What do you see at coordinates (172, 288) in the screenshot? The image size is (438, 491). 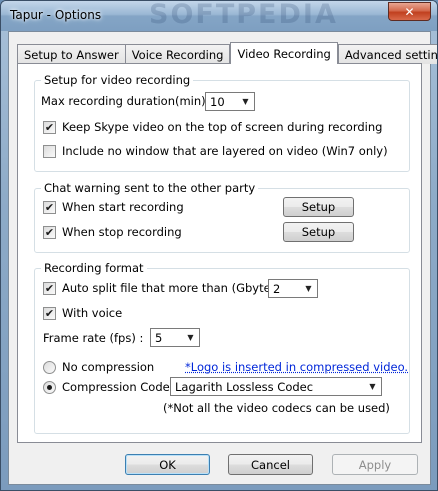 I see `auto-split-label: Auto split file that more than (Gbyte) :` at bounding box center [172, 288].